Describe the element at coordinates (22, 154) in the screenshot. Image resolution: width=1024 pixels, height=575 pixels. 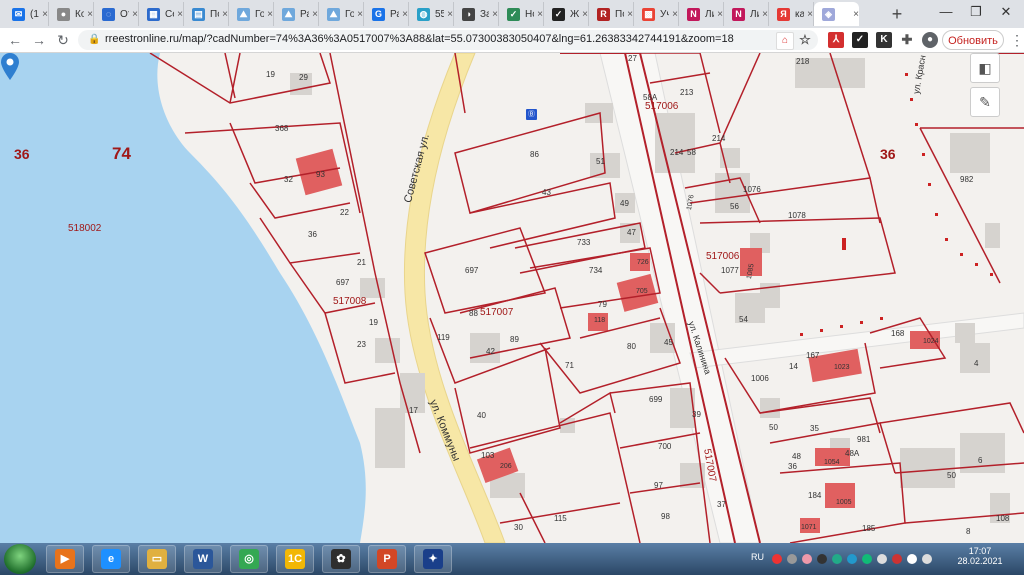
I see `district-label: 36` at that location.